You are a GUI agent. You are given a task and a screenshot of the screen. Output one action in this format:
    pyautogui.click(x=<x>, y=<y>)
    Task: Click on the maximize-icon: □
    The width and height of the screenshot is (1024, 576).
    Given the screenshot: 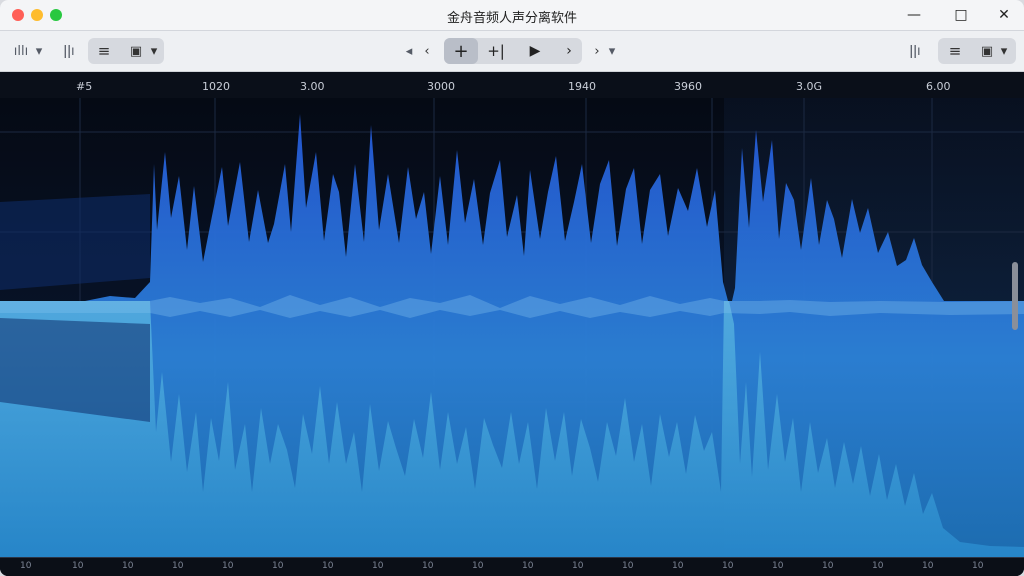 What is the action you would take?
    pyautogui.click(x=961, y=15)
    